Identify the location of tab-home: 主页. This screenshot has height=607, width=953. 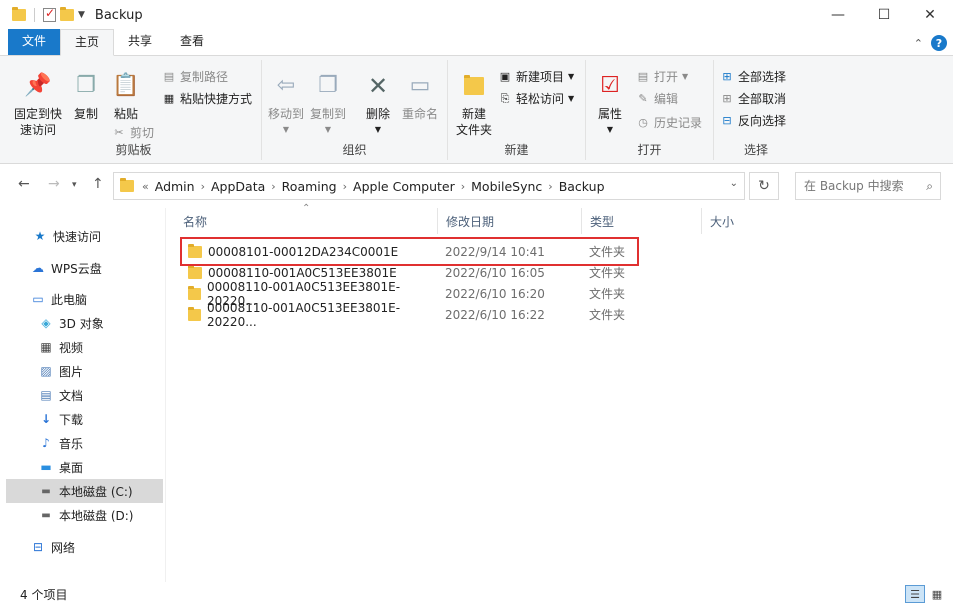
(87, 42).